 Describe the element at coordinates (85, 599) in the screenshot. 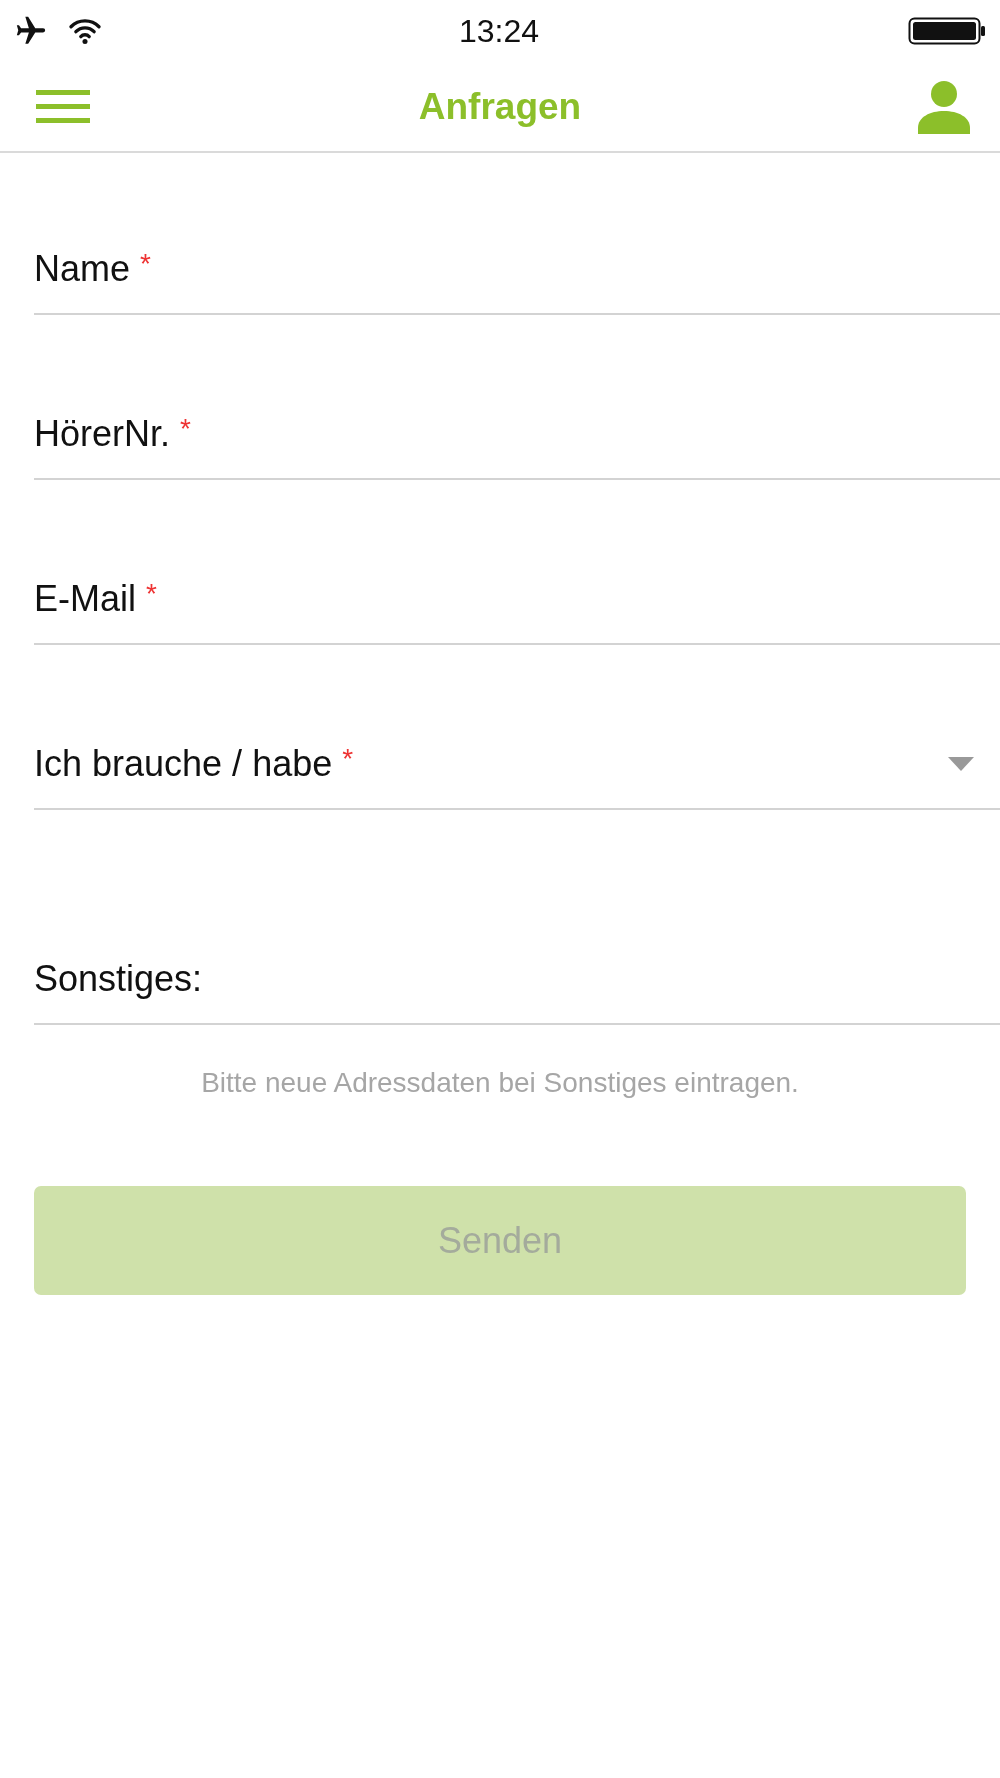

I see `field-label: E-Mail` at that location.